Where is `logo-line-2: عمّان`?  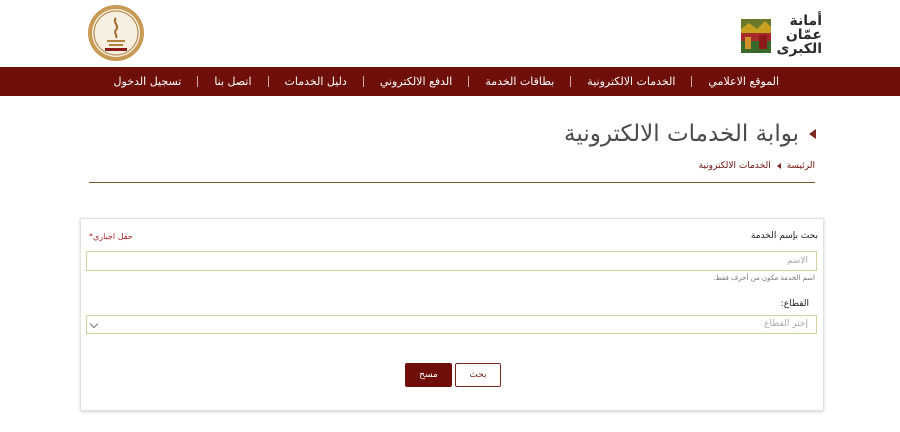 logo-line-2: عمّان is located at coordinates (803, 35).